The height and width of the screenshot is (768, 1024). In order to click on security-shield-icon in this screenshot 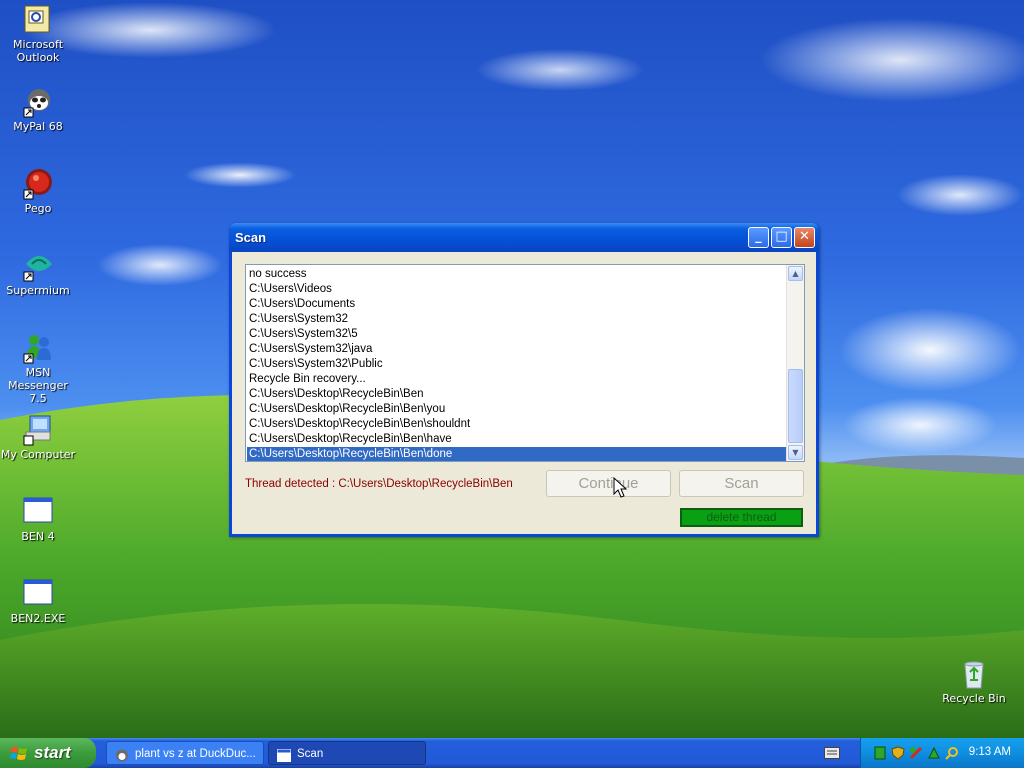, I will do `click(898, 753)`.